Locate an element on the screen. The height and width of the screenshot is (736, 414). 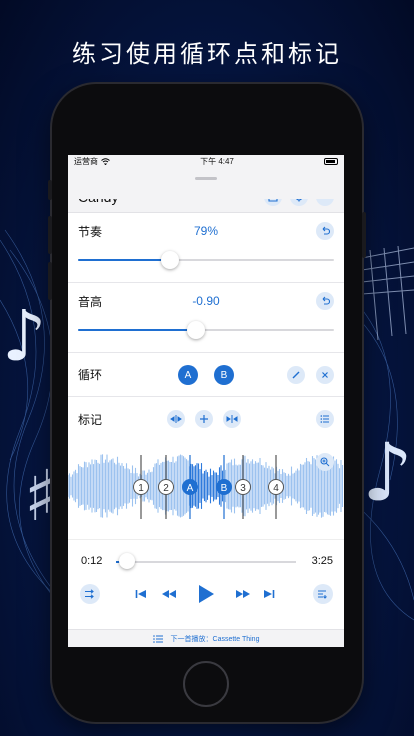
marker-3-label: 3 is located at coordinates (243, 488).